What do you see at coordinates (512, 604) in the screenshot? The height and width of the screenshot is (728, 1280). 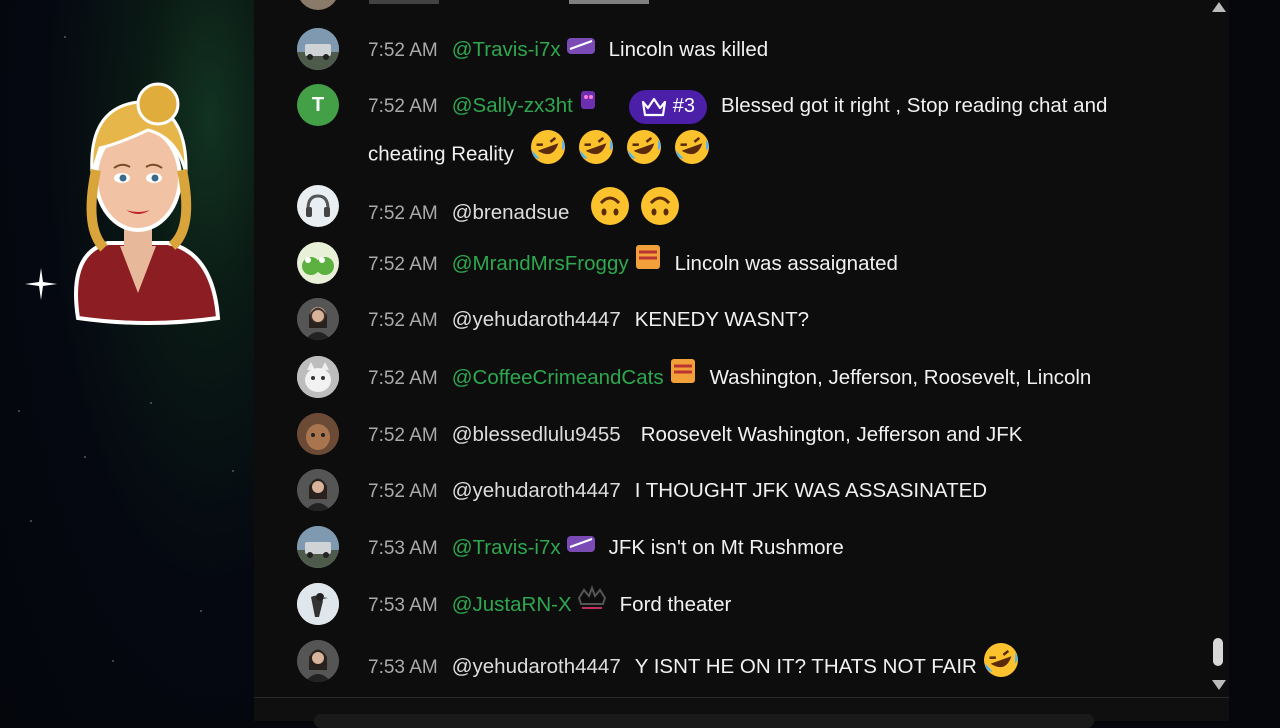 I see `author-name: @JustaRN-X` at bounding box center [512, 604].